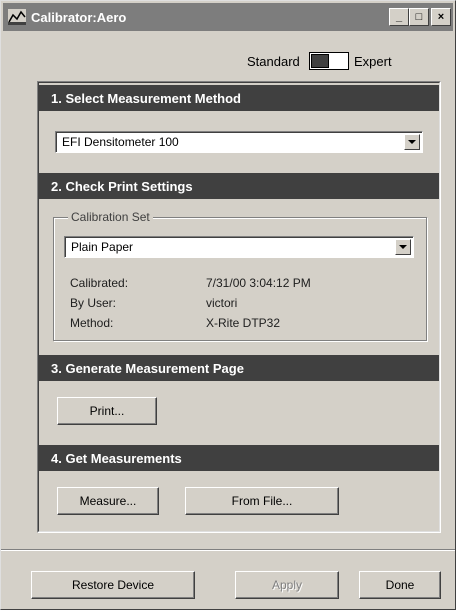 This screenshot has width=456, height=610. What do you see at coordinates (228, 17) in the screenshot?
I see `title-bar: Calibrator:Aero _ □ ×` at bounding box center [228, 17].